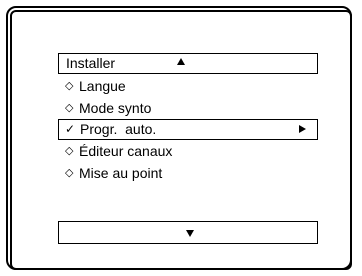 Image resolution: width=362 pixels, height=276 pixels. Describe the element at coordinates (188, 151) in the screenshot. I see `menu-item-editeur-canaux: ◇ Éditeur canaux` at that location.